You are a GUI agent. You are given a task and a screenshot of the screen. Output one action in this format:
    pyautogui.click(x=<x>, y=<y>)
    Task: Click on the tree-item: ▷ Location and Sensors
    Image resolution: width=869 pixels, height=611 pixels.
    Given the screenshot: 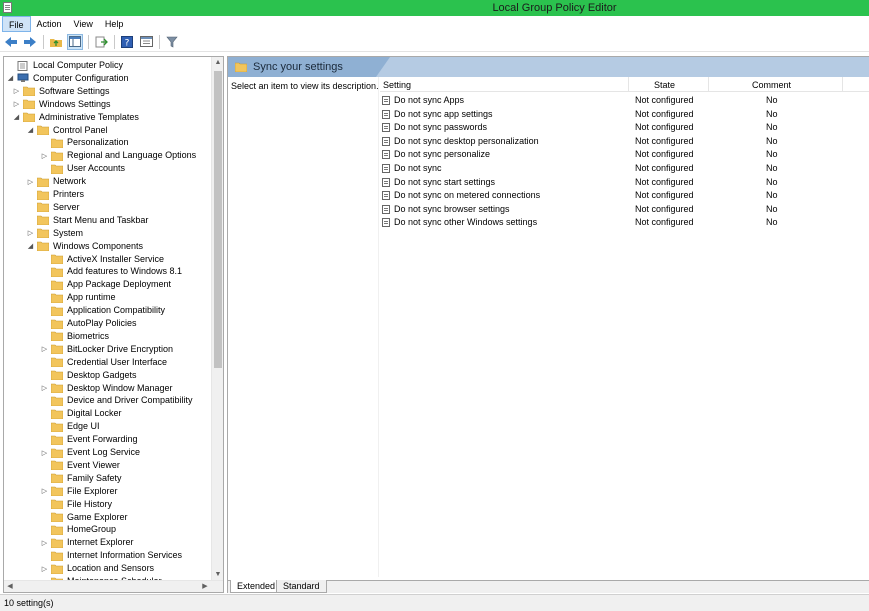 What is the action you would take?
    pyautogui.click(x=108, y=568)
    